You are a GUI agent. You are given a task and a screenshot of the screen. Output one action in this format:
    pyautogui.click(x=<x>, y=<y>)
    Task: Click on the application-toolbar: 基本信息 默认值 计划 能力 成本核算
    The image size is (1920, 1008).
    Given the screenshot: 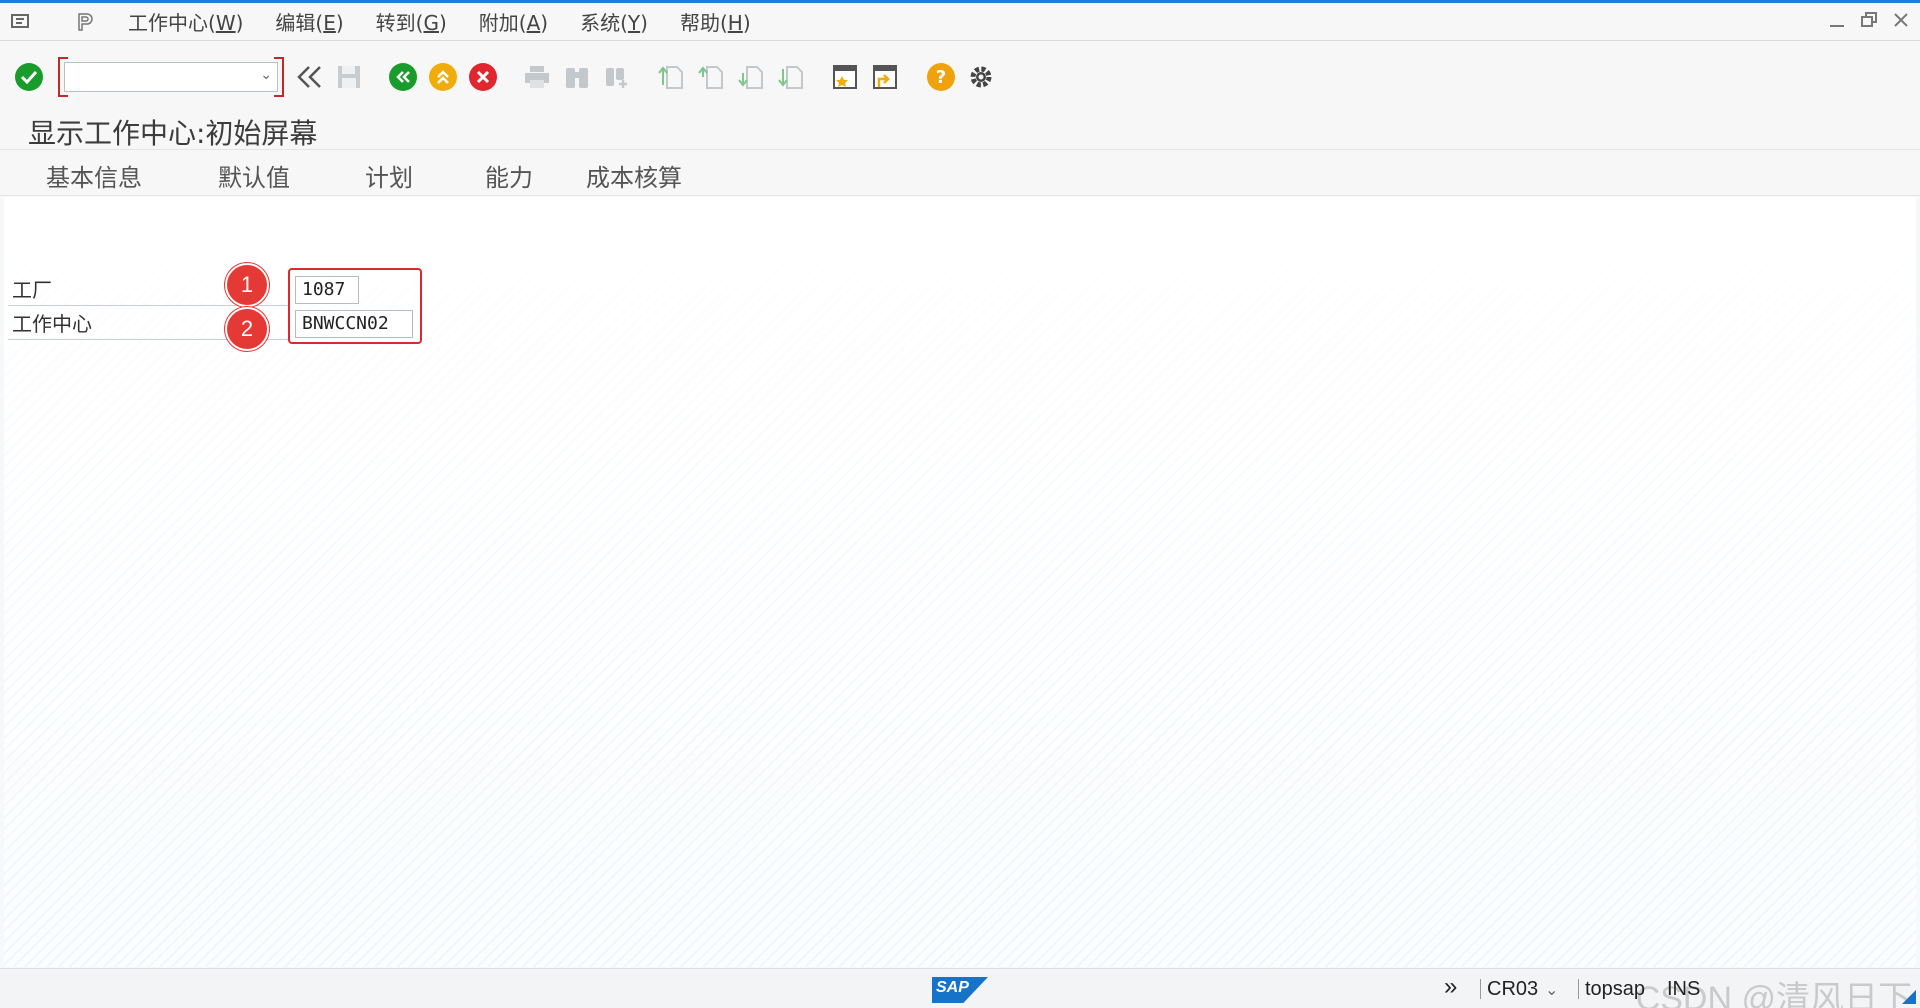 What is the action you would take?
    pyautogui.click(x=960, y=173)
    